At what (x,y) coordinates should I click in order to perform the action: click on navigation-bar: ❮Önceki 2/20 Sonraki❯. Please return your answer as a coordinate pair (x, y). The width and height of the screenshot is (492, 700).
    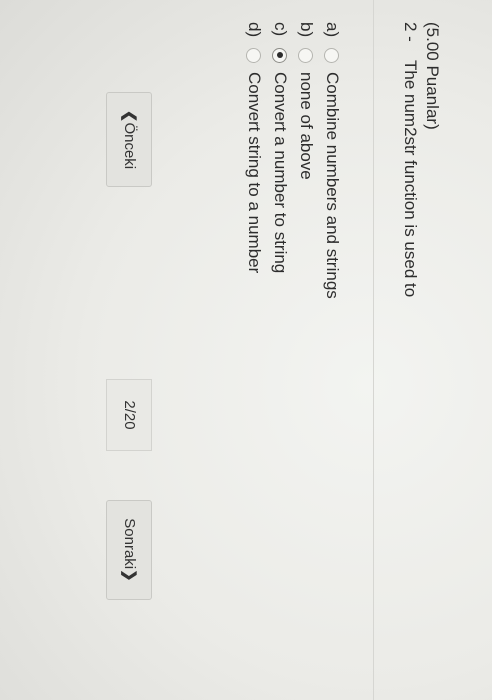
    Looking at the image, I should click on (129, 372).